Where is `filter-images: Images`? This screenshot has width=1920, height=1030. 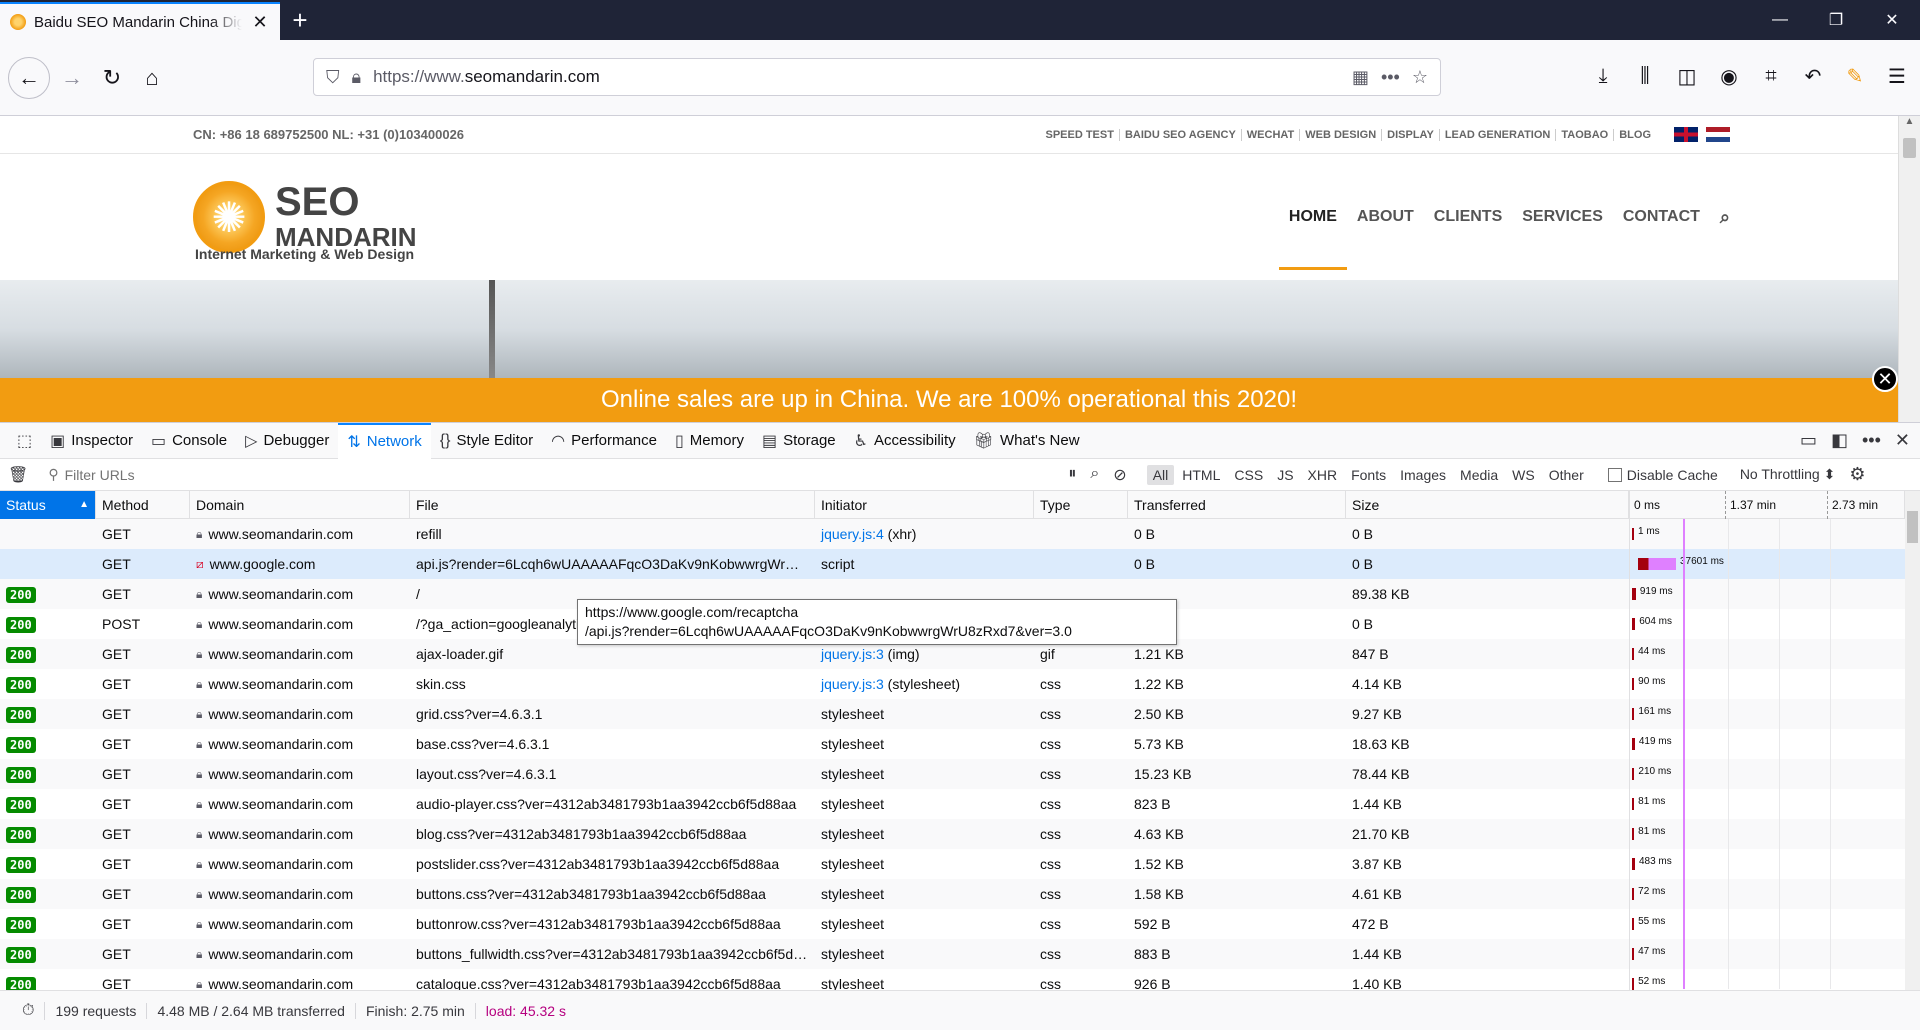 filter-images: Images is located at coordinates (1423, 475).